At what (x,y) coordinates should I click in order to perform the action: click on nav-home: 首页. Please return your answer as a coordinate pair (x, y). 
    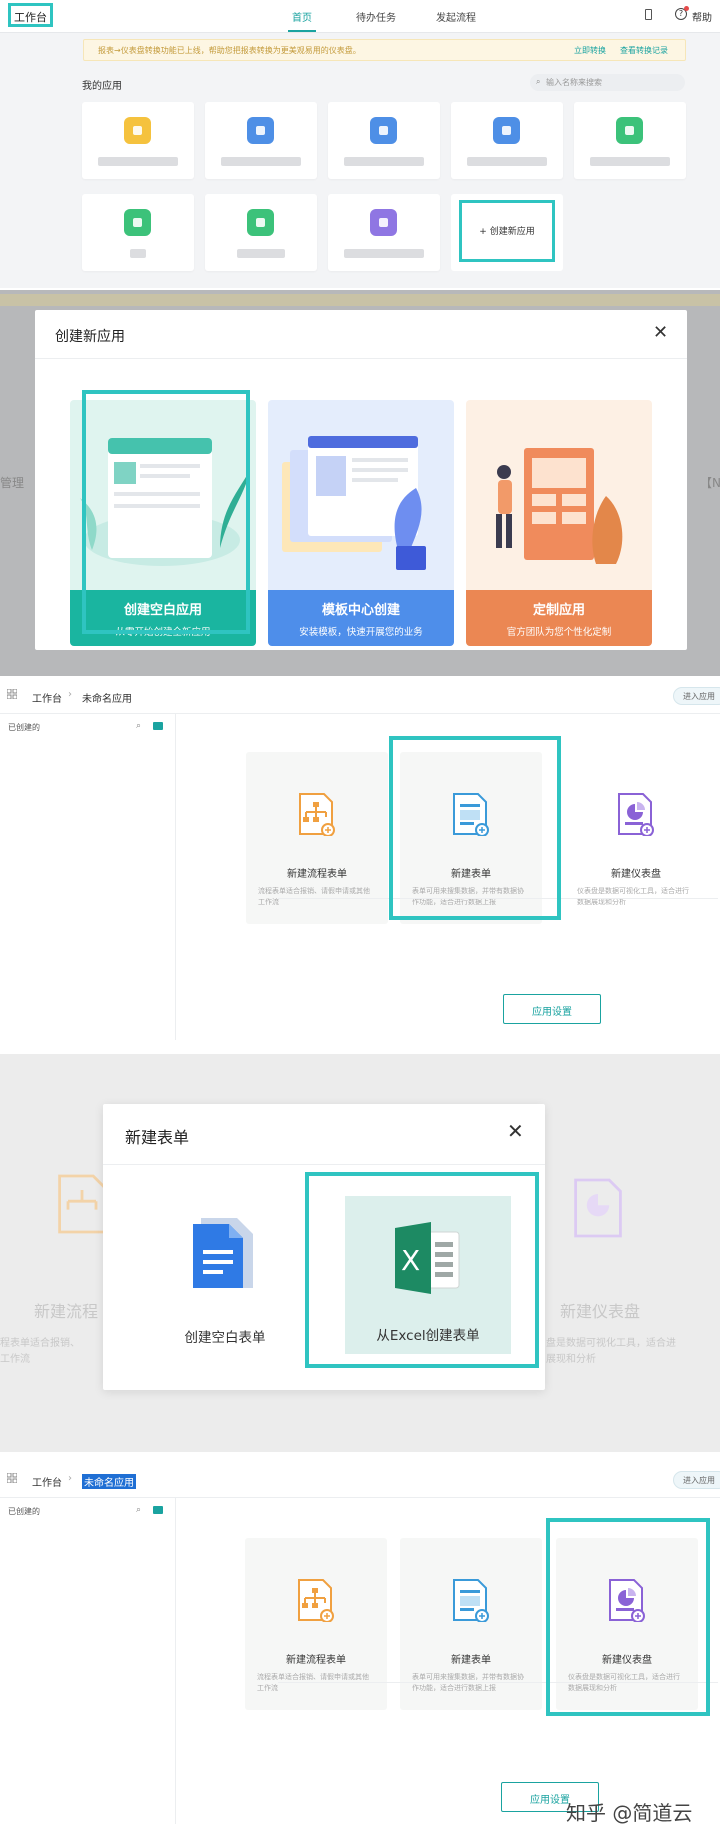
    Looking at the image, I should click on (302, 16).